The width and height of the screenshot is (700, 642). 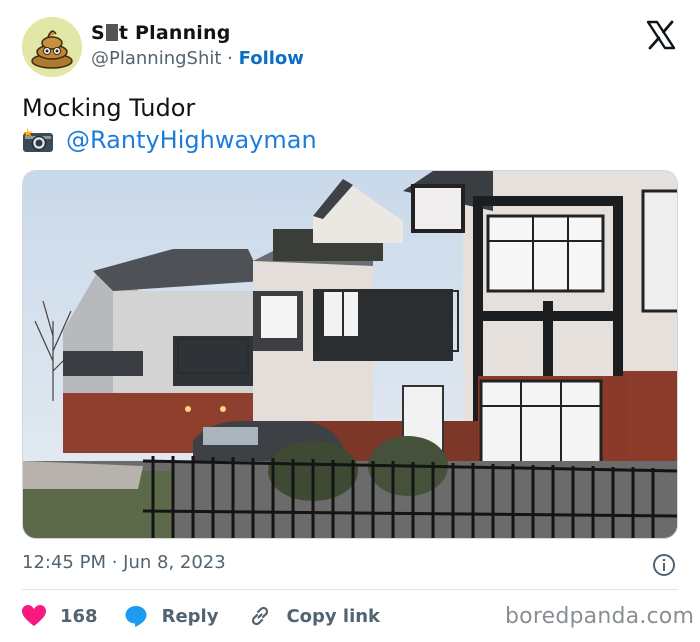 I want to click on like-button: 168, so click(x=60, y=616).